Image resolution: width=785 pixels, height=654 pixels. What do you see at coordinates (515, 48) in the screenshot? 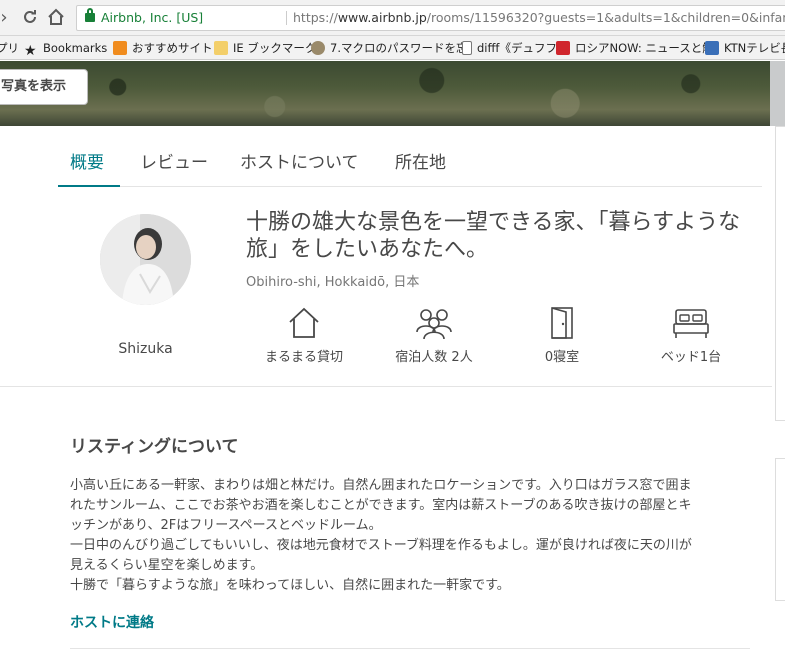
I see `bookmark-item: difff《デュフフ》` at bounding box center [515, 48].